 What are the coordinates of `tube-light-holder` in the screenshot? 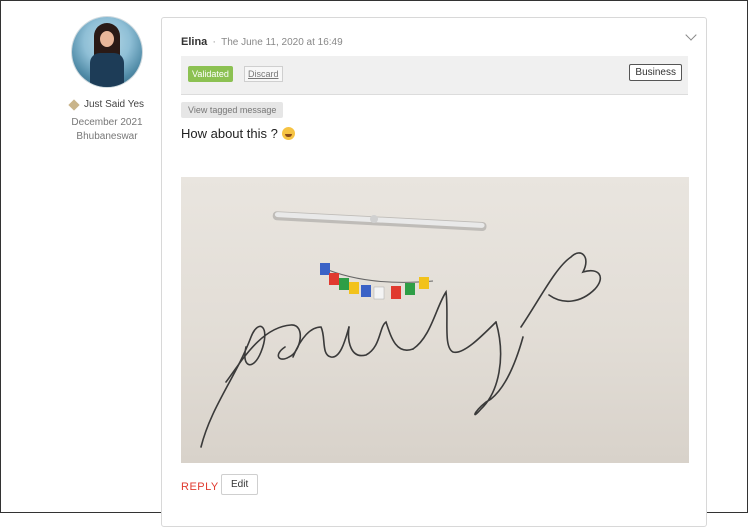 It's located at (374, 219).